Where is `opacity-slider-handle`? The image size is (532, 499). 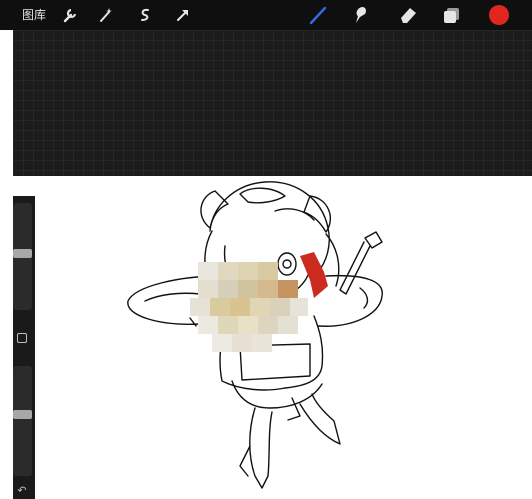 opacity-slider-handle is located at coordinates (22, 414).